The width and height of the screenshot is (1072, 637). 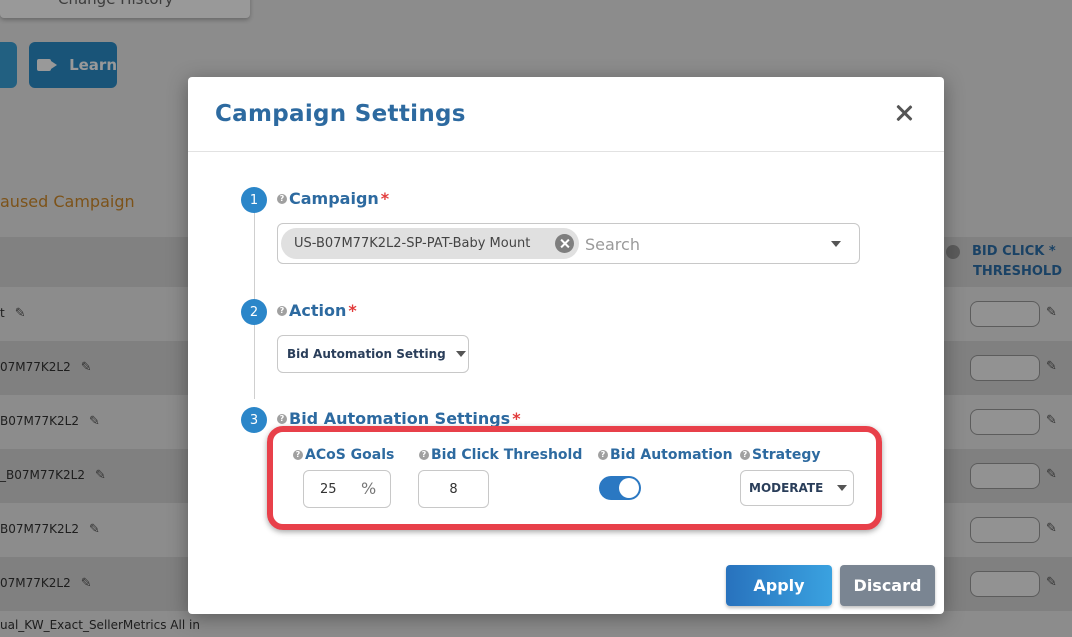 What do you see at coordinates (369, 488) in the screenshot?
I see `percent-unit: %` at bounding box center [369, 488].